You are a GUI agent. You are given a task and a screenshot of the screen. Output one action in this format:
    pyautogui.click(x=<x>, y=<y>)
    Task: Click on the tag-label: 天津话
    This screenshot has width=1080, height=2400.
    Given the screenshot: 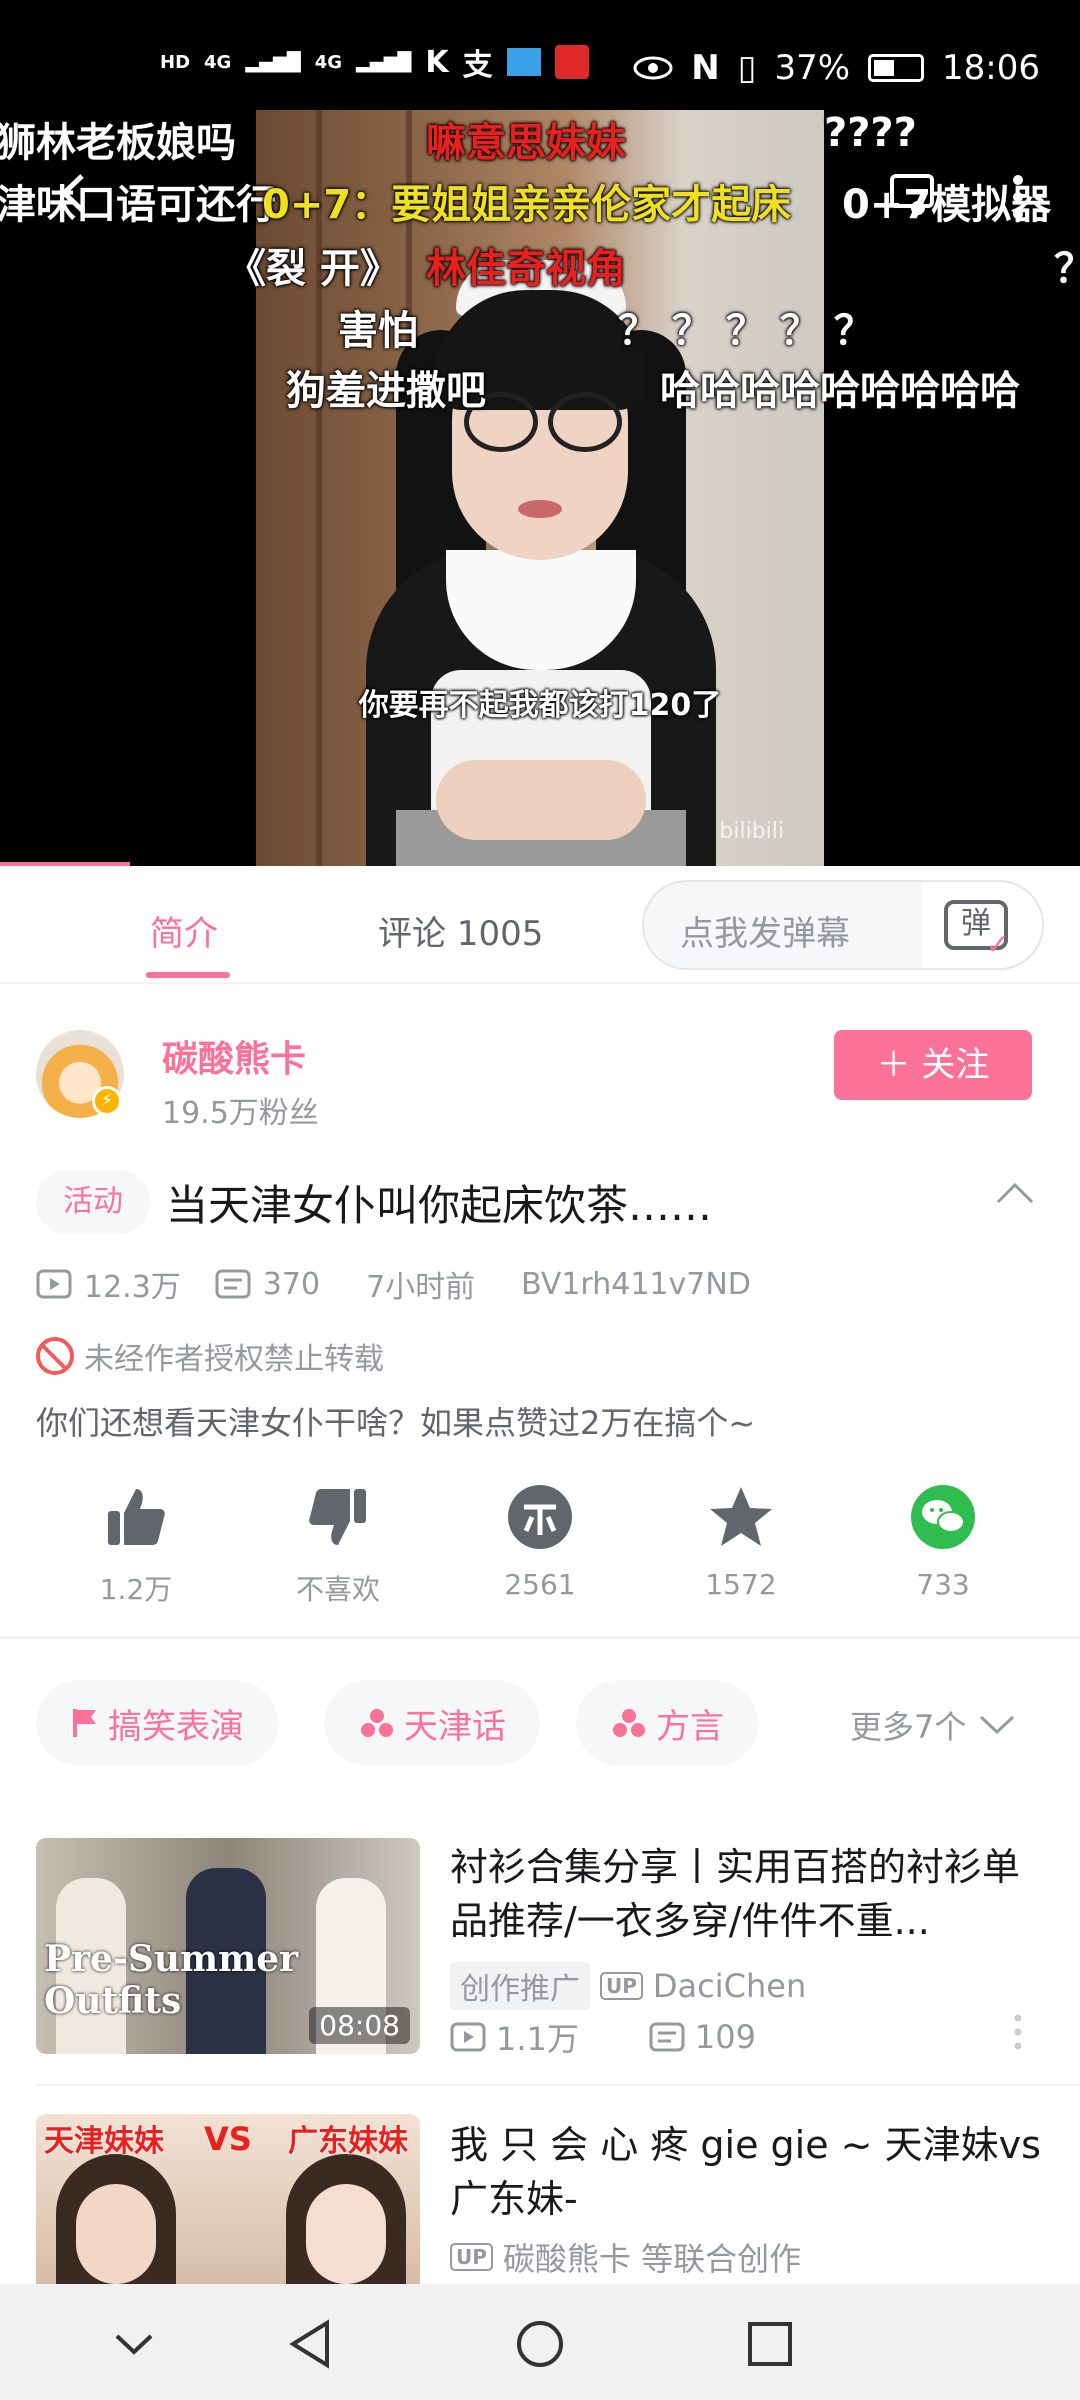 What is the action you would take?
    pyautogui.click(x=455, y=1726)
    